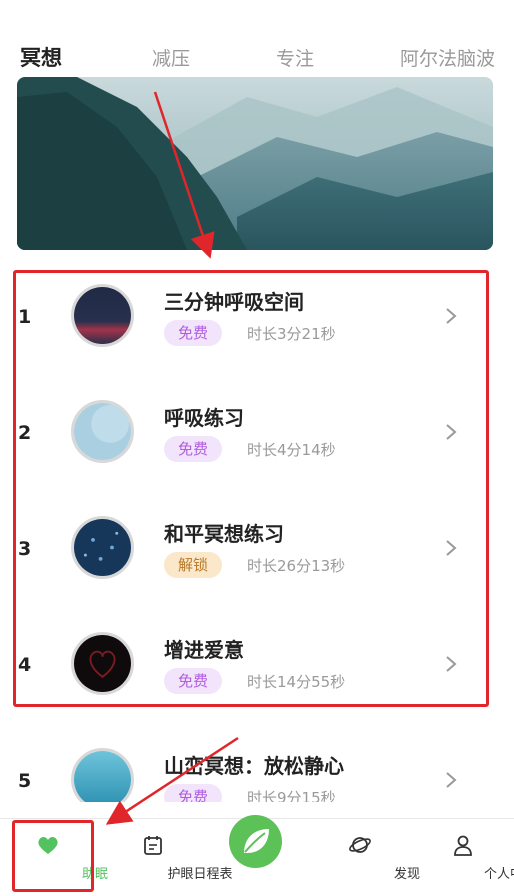 The image size is (514, 896). I want to click on nav-profile: 个人中心, so click(464, 857).